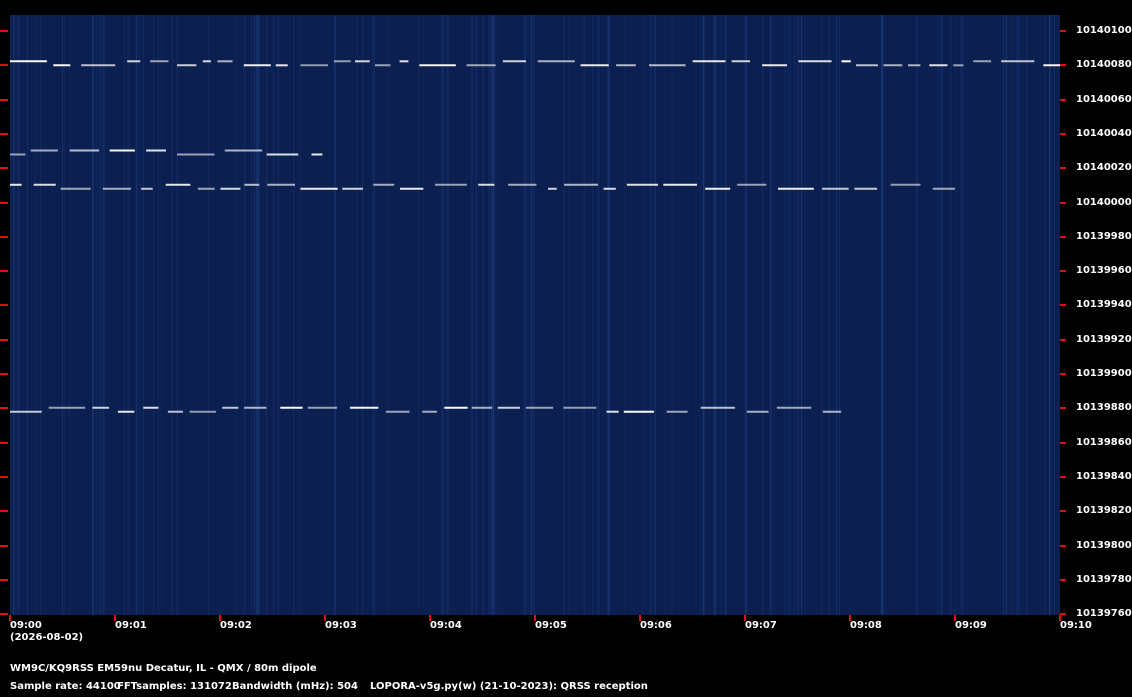 This screenshot has height=697, width=1132. I want to click on freq-tick-label: 10139880, so click(1104, 408).